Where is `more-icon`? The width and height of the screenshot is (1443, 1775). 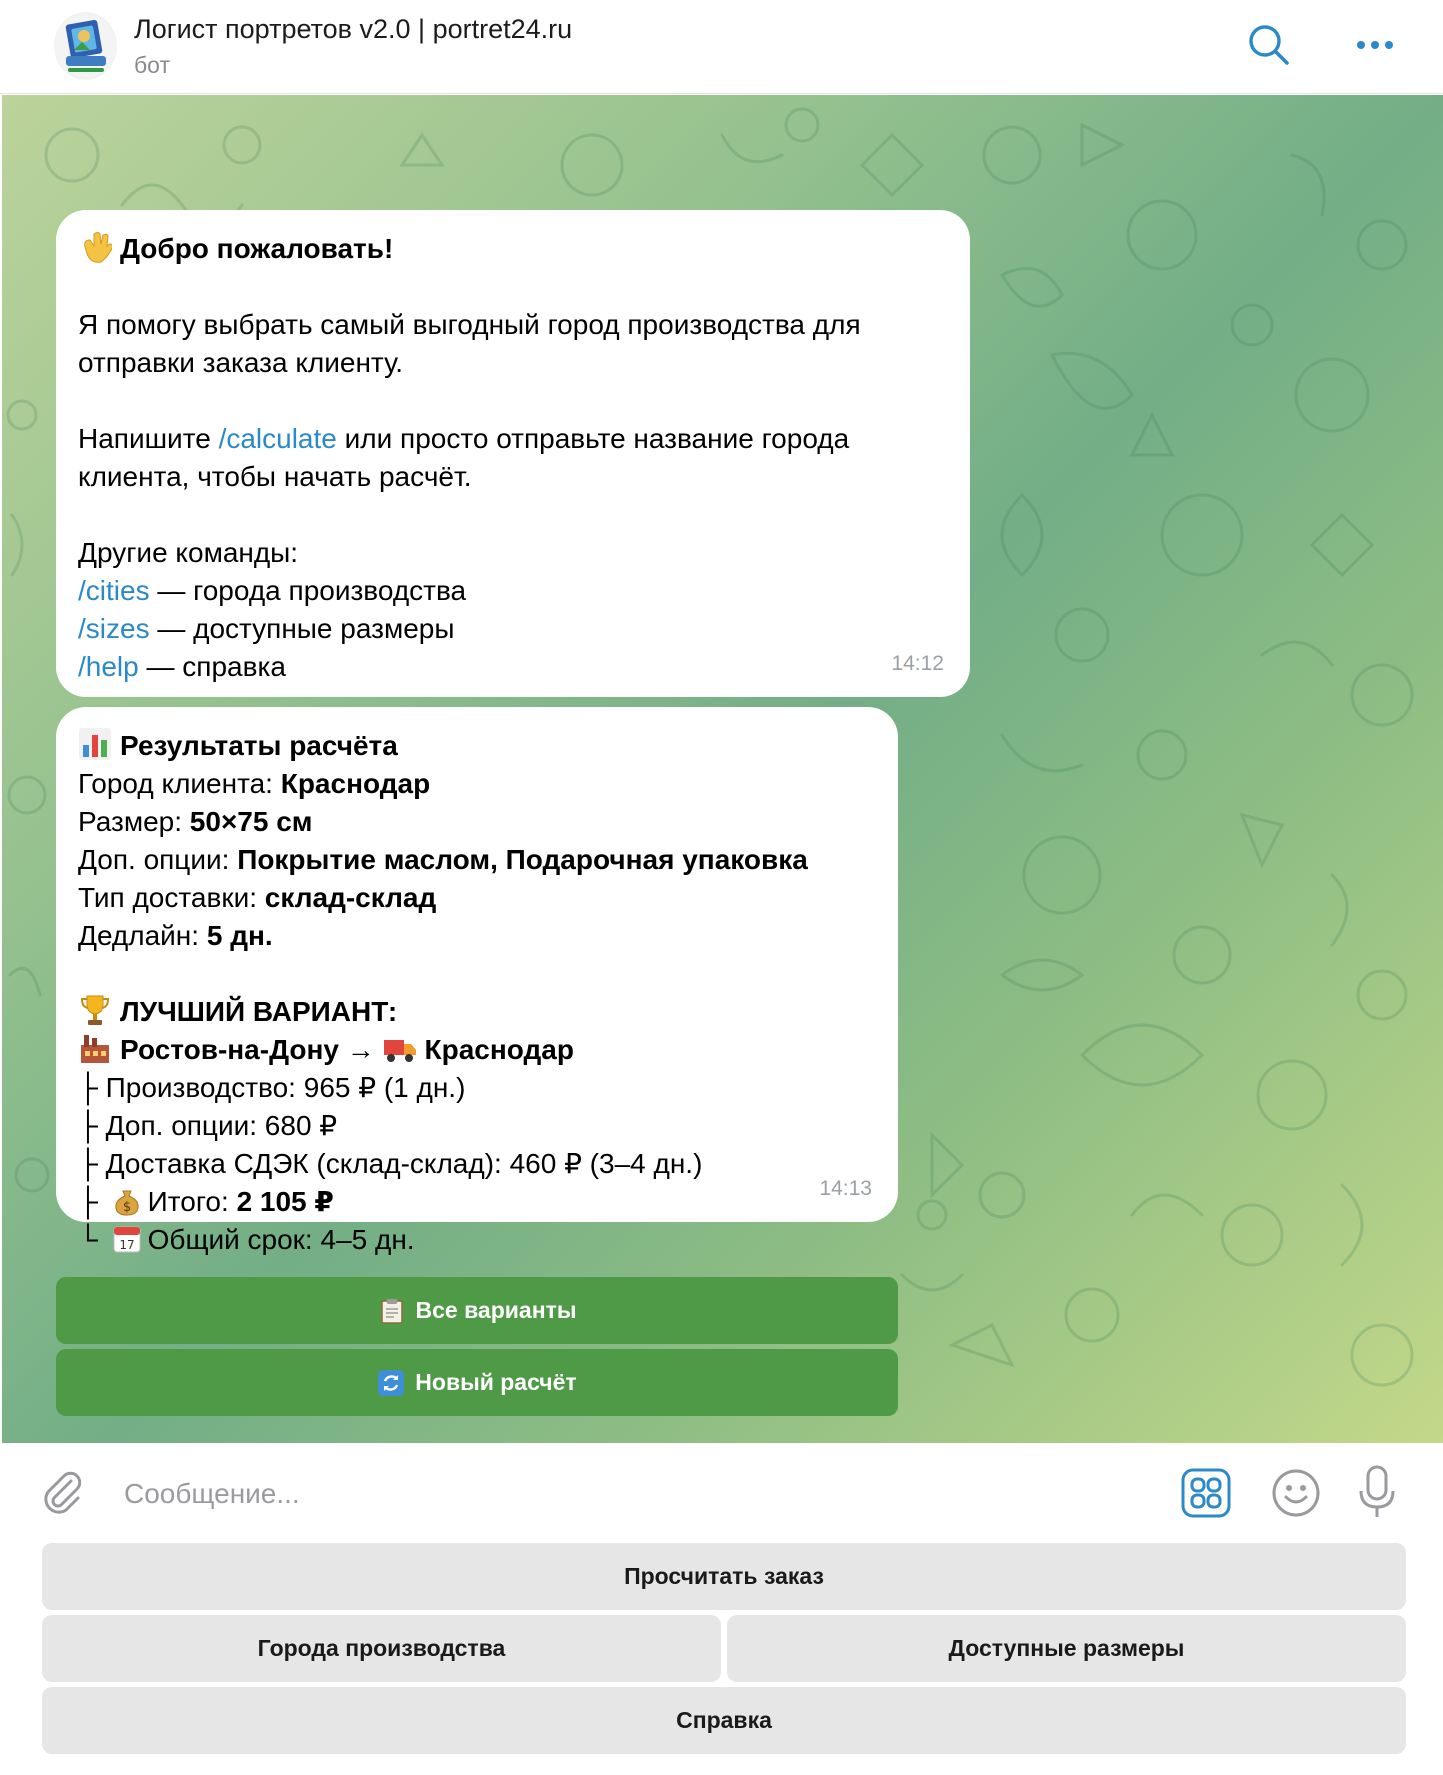
more-icon is located at coordinates (1375, 45).